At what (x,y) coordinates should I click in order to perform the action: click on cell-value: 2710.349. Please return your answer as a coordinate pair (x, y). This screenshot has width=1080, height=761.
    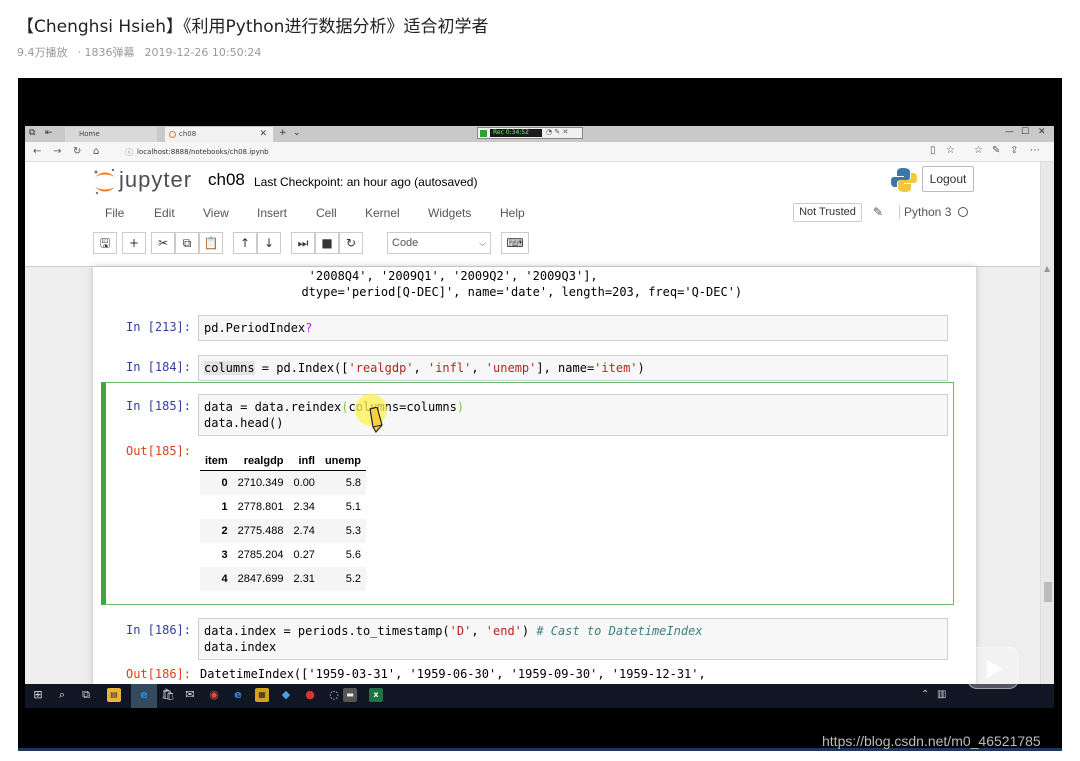
    Looking at the image, I should click on (260, 482).